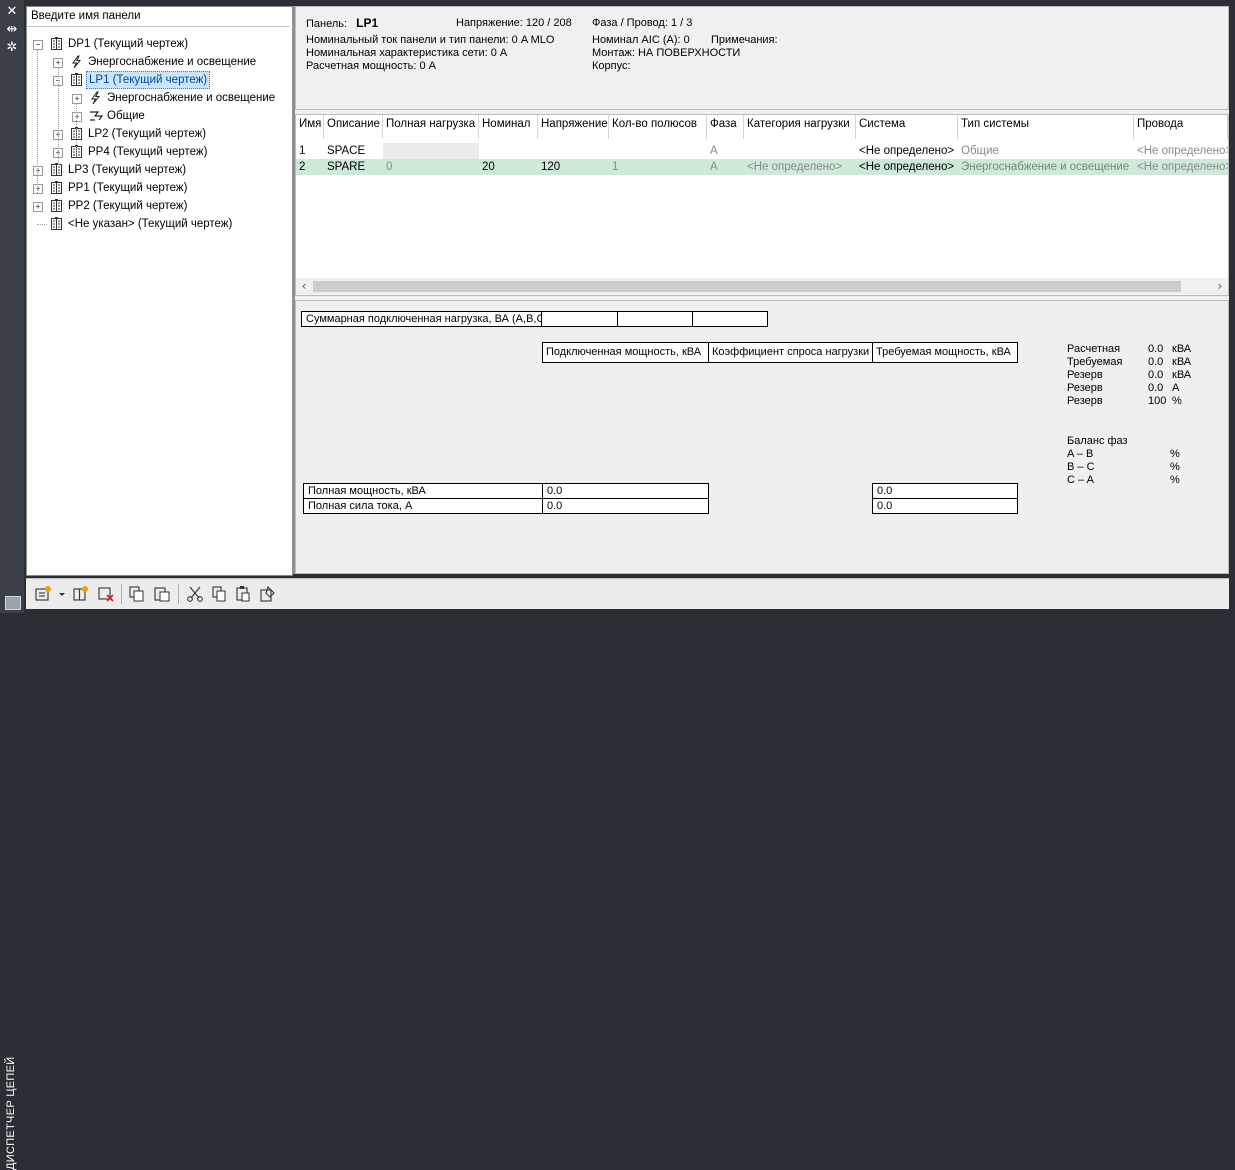 Image resolution: width=1235 pixels, height=1170 pixels. I want to click on cut-icon, so click(195, 594).